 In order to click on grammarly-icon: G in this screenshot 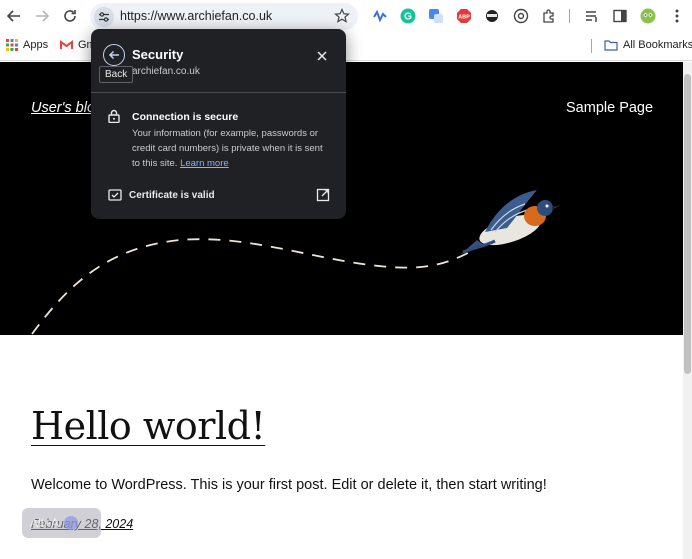, I will do `click(408, 16)`.